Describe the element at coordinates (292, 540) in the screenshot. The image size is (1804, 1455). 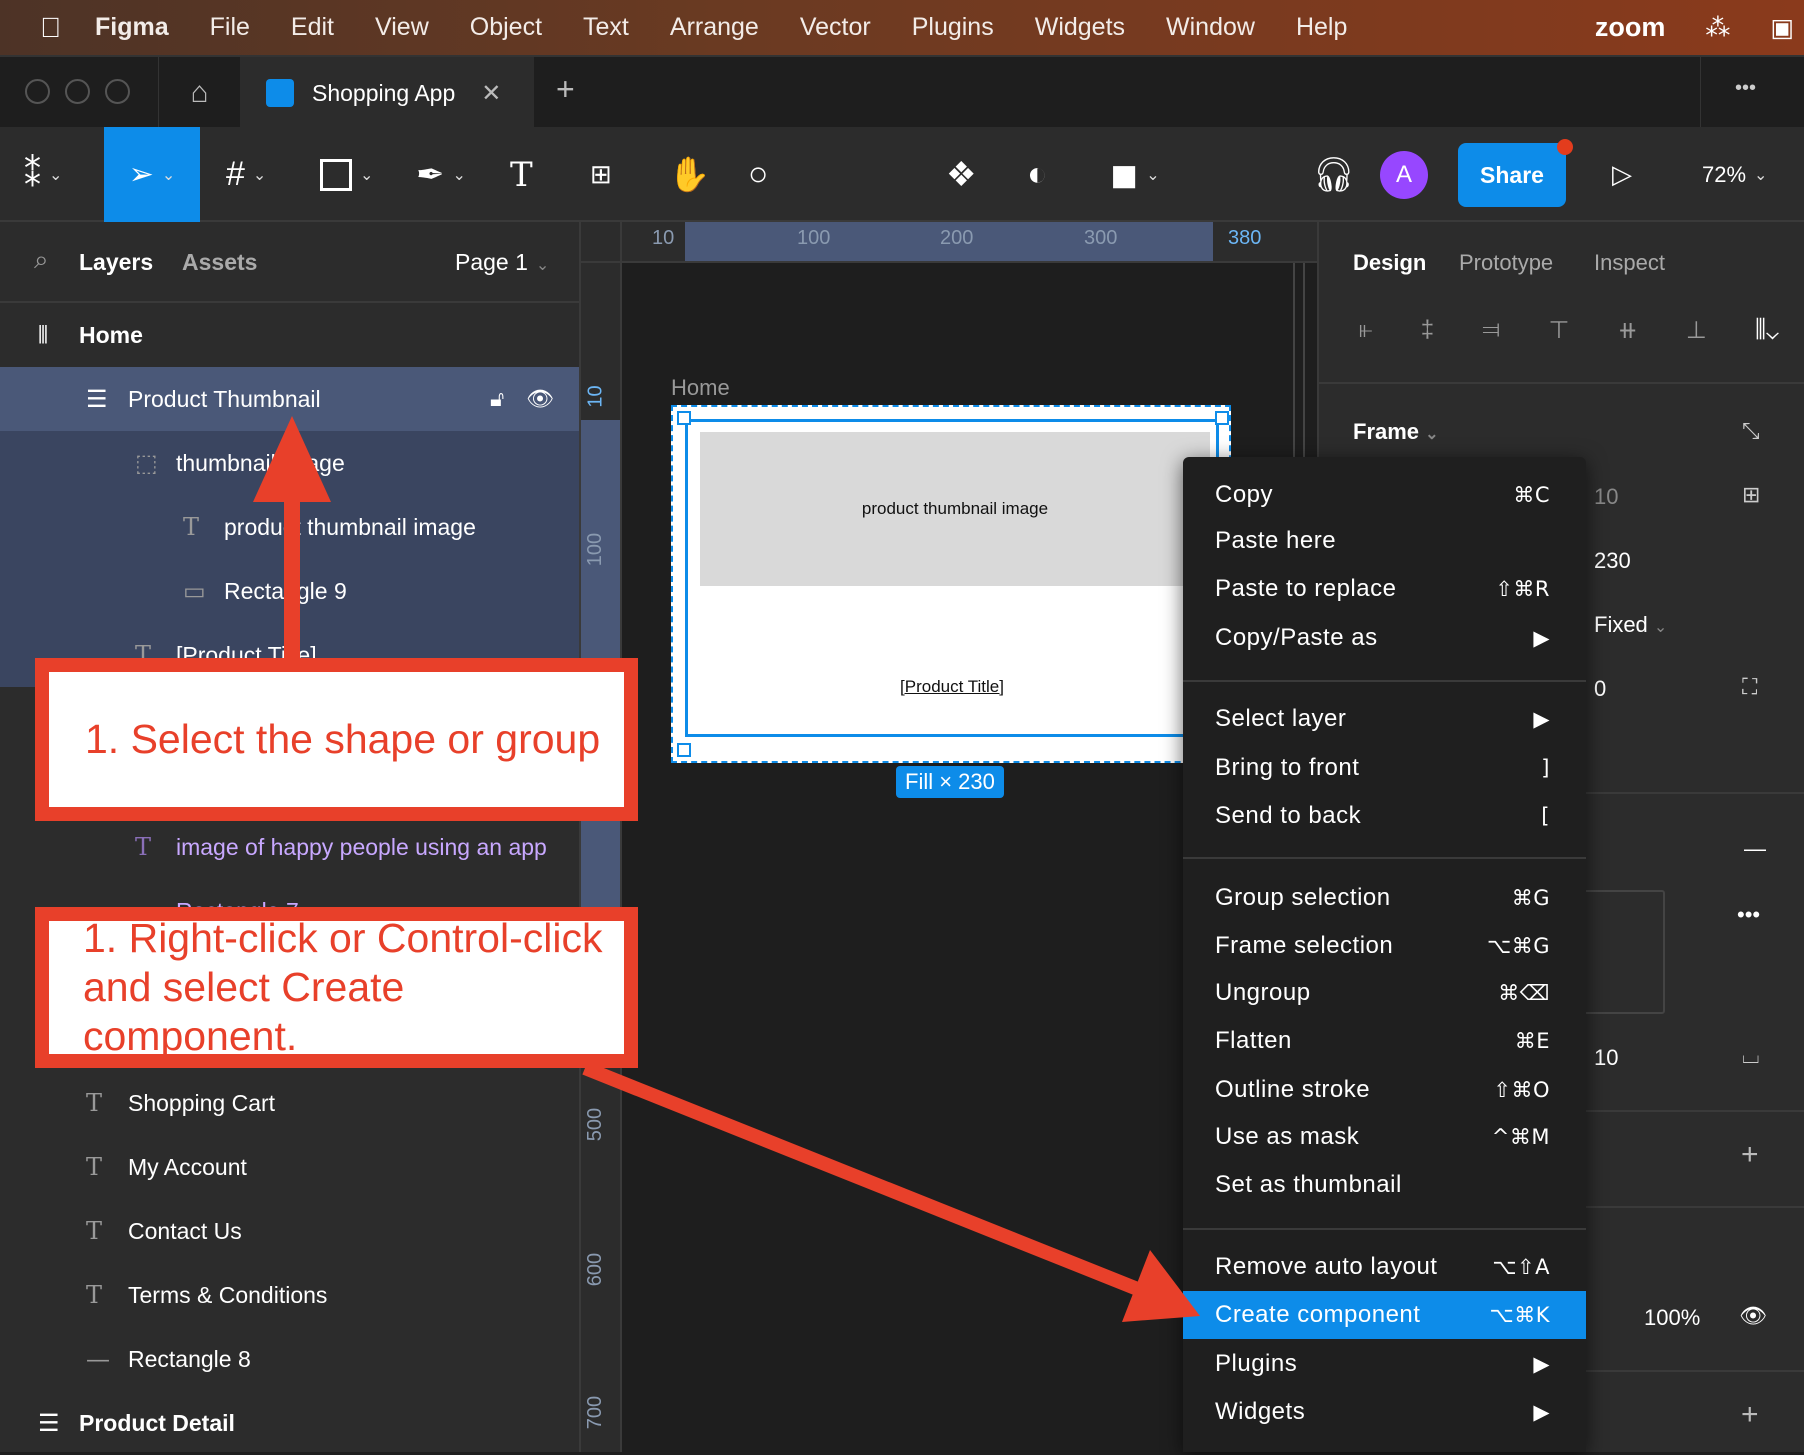
I see `arrow-up-to-layer` at that location.